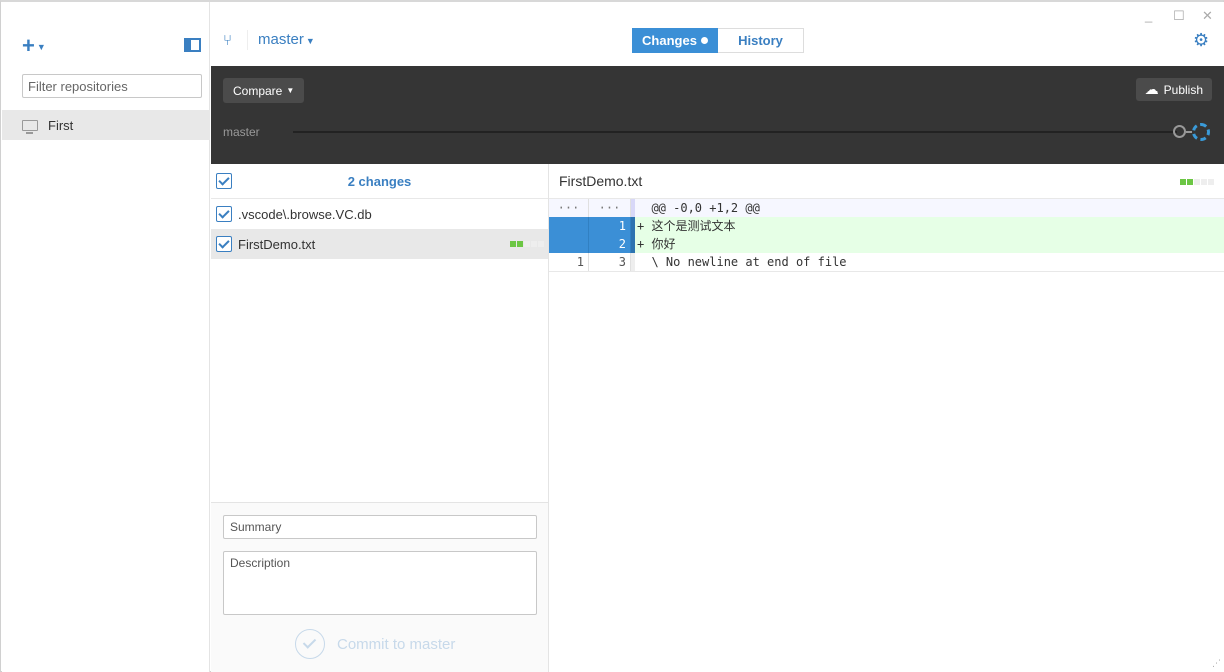  I want to click on file-name: FirstDemo.txt, so click(277, 244).